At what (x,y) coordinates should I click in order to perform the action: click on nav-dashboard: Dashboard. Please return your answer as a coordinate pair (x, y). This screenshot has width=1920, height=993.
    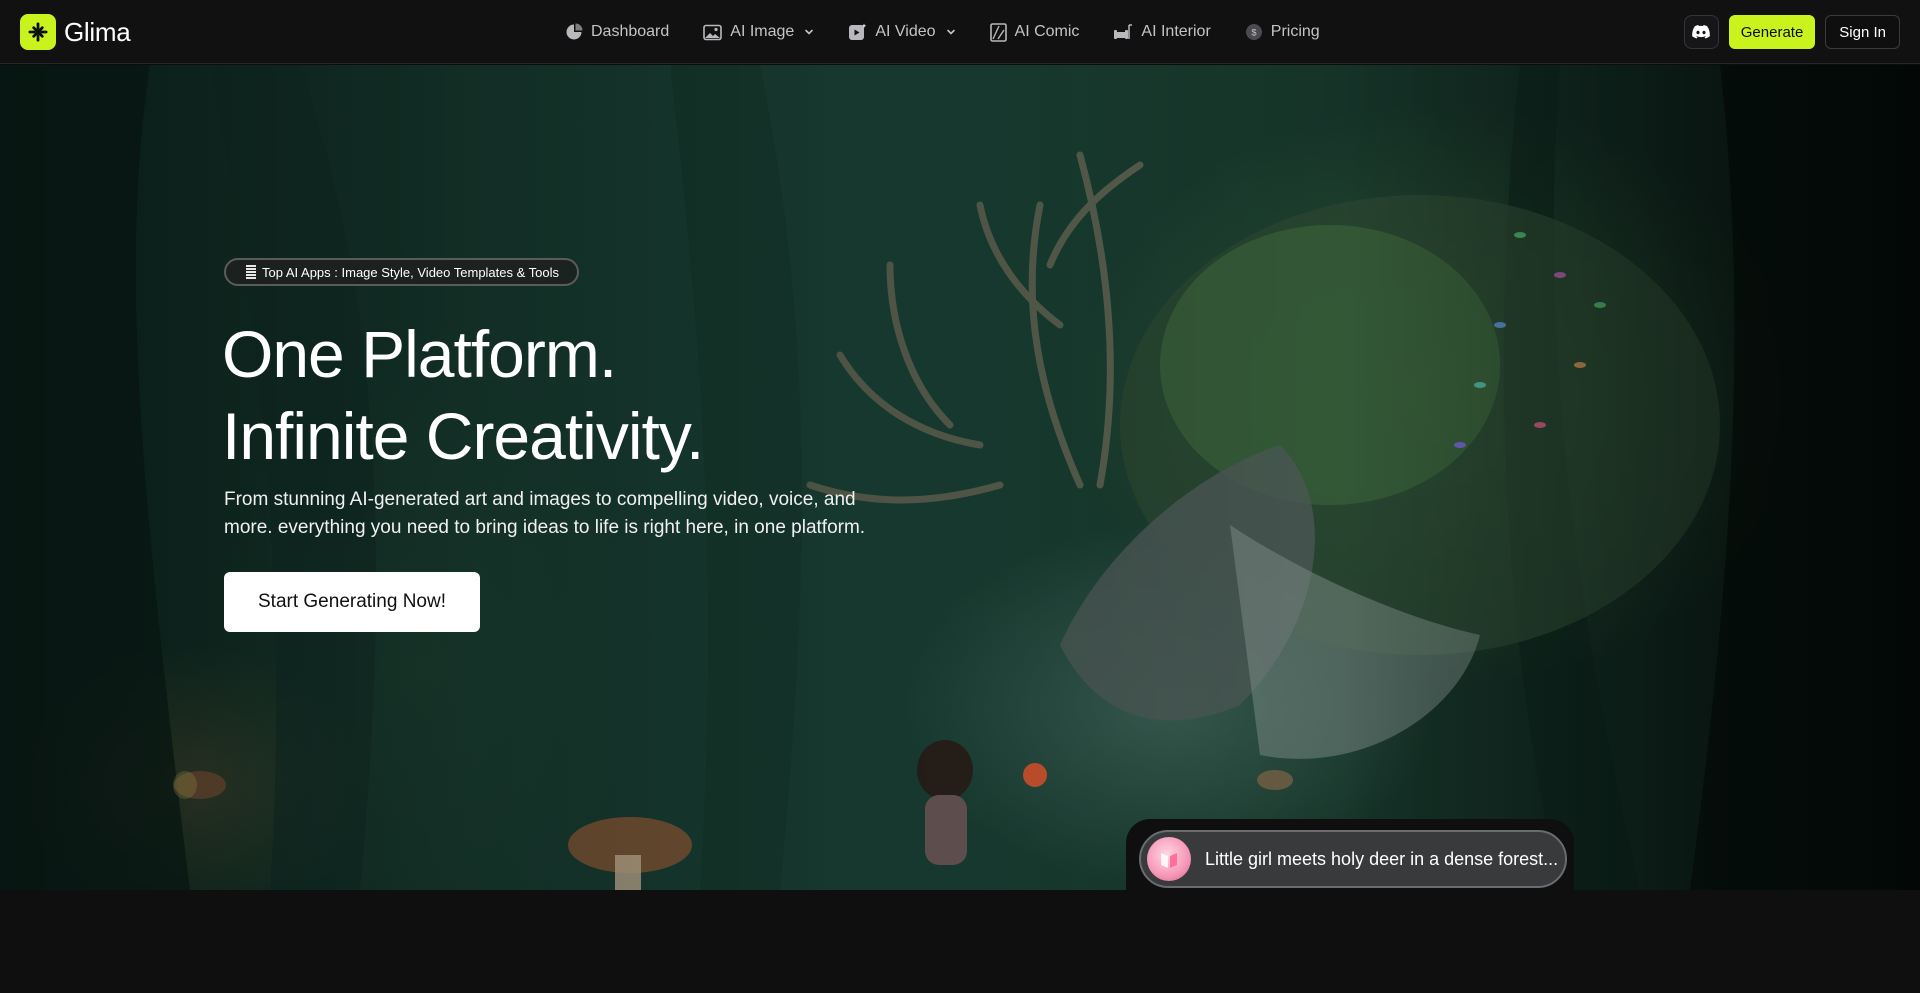
    Looking at the image, I should click on (617, 32).